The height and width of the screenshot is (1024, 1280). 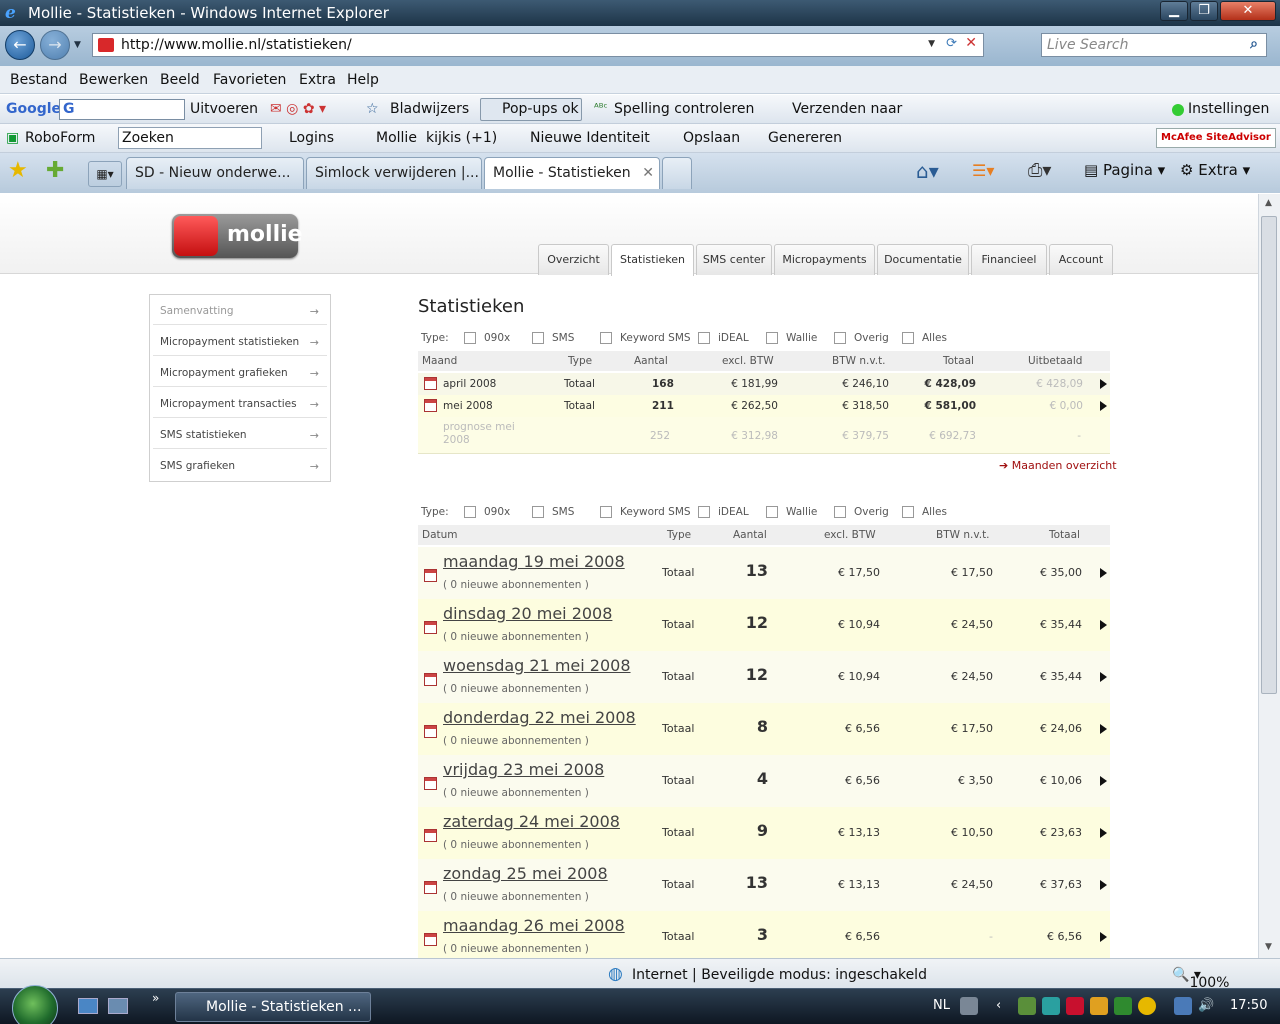 I want to click on home-icon: ⌂▾, so click(x=927, y=171).